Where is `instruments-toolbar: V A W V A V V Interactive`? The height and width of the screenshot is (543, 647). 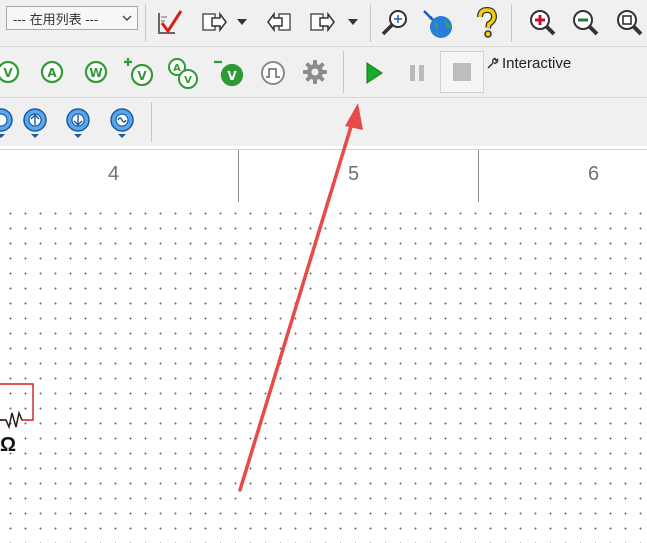 instruments-toolbar: V A W V A V V Interactive is located at coordinates (323, 72).